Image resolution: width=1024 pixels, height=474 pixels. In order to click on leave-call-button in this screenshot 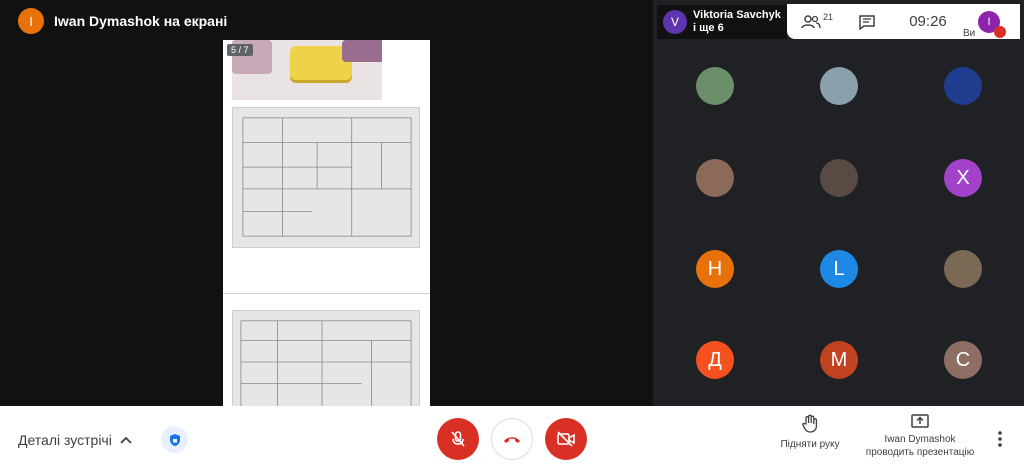, I will do `click(512, 439)`.